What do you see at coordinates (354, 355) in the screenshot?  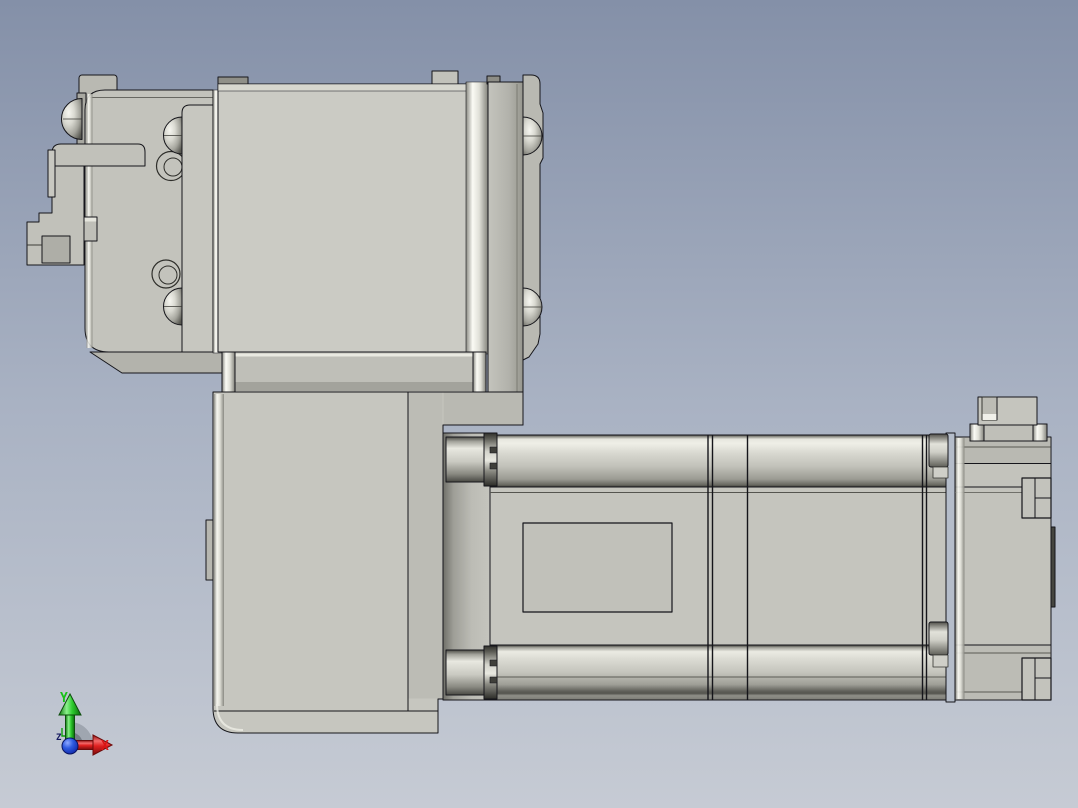 I see `flange-top-highlight` at bounding box center [354, 355].